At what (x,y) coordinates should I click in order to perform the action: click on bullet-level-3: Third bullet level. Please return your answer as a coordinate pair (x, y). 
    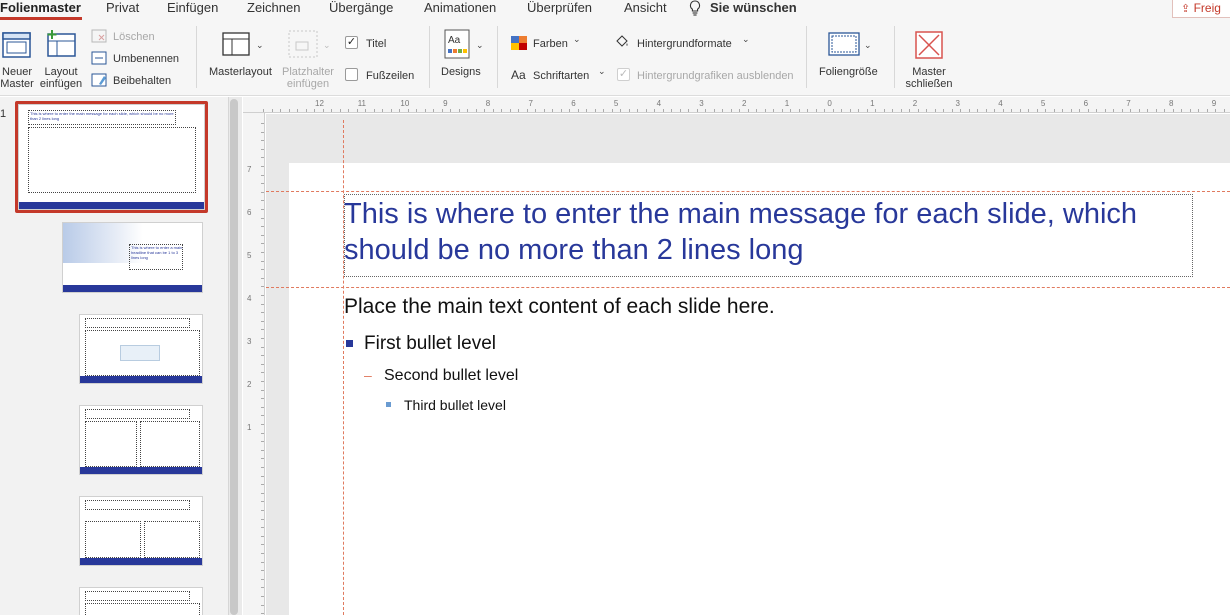
    Looking at the image, I should click on (455, 405).